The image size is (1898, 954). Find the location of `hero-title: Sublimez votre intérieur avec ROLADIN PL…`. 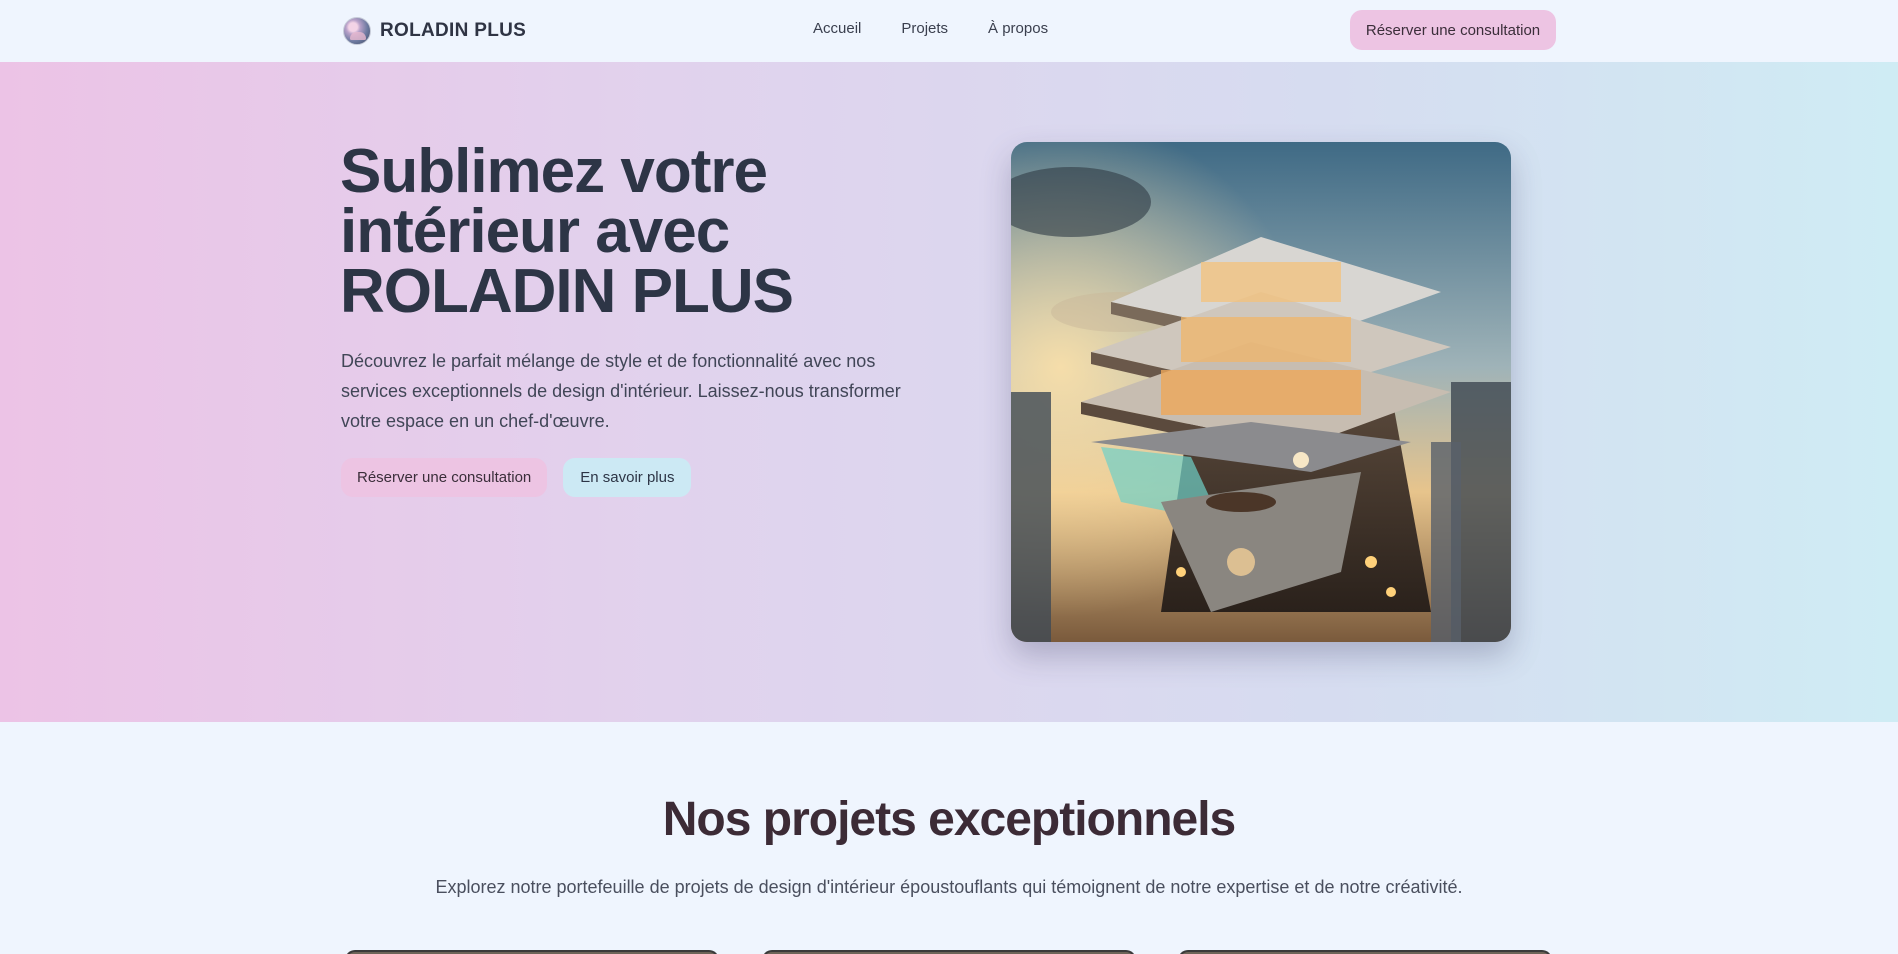

hero-title: Sublimez votre intérieur avec ROLADIN PL… is located at coordinates (567, 231).